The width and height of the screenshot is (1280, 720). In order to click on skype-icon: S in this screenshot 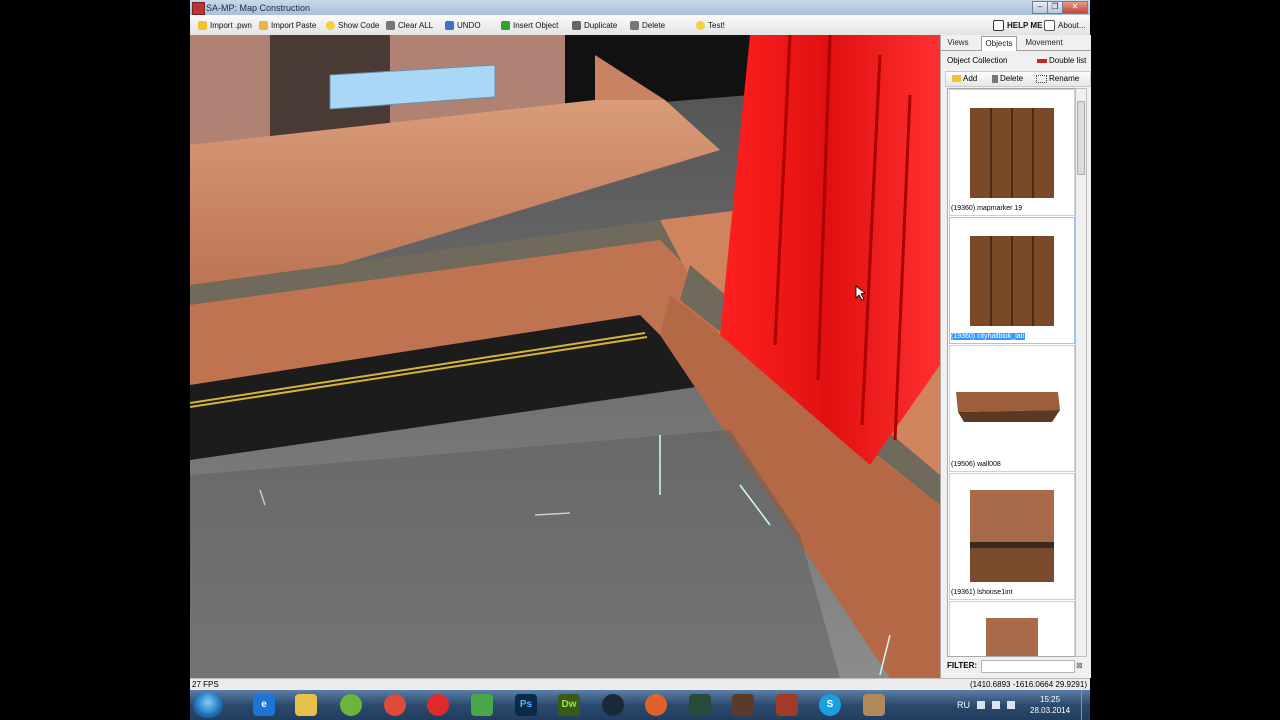, I will do `click(830, 705)`.